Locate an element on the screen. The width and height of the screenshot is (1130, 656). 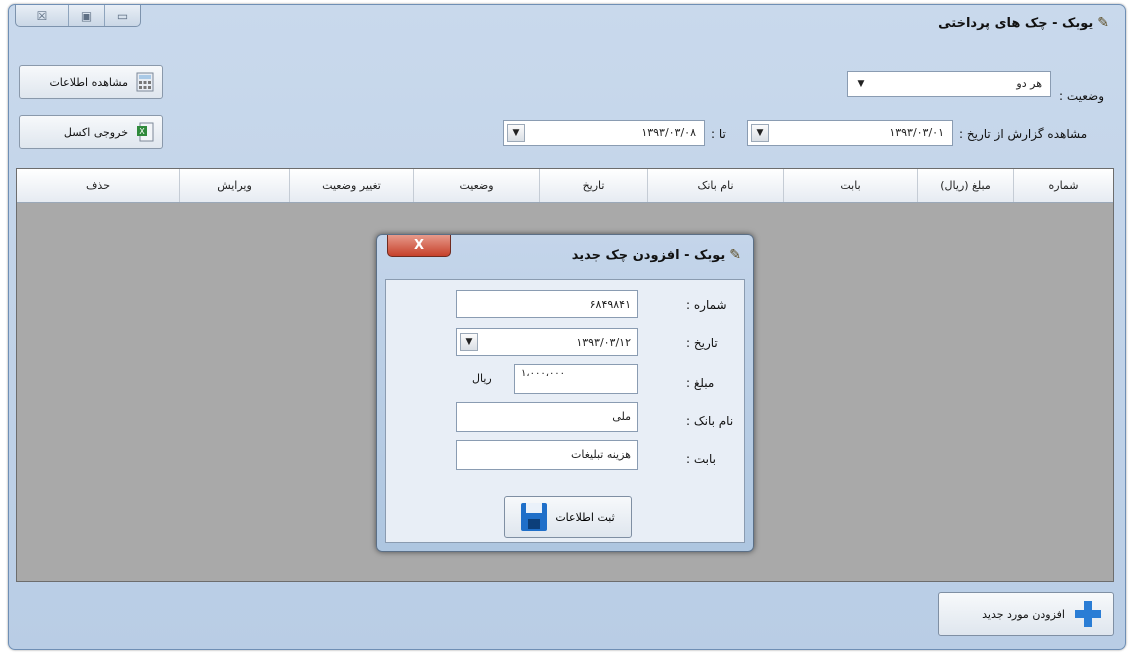
dialog-close-button: X is located at coordinates (419, 246).